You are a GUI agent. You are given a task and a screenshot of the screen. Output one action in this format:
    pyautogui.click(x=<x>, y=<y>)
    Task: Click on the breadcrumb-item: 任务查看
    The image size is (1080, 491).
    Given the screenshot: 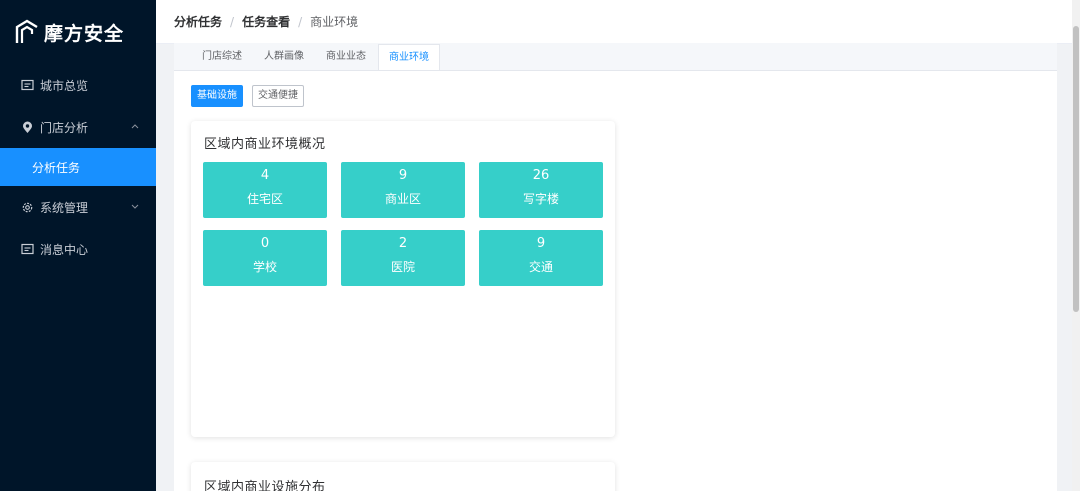 What is the action you would take?
    pyautogui.click(x=266, y=21)
    